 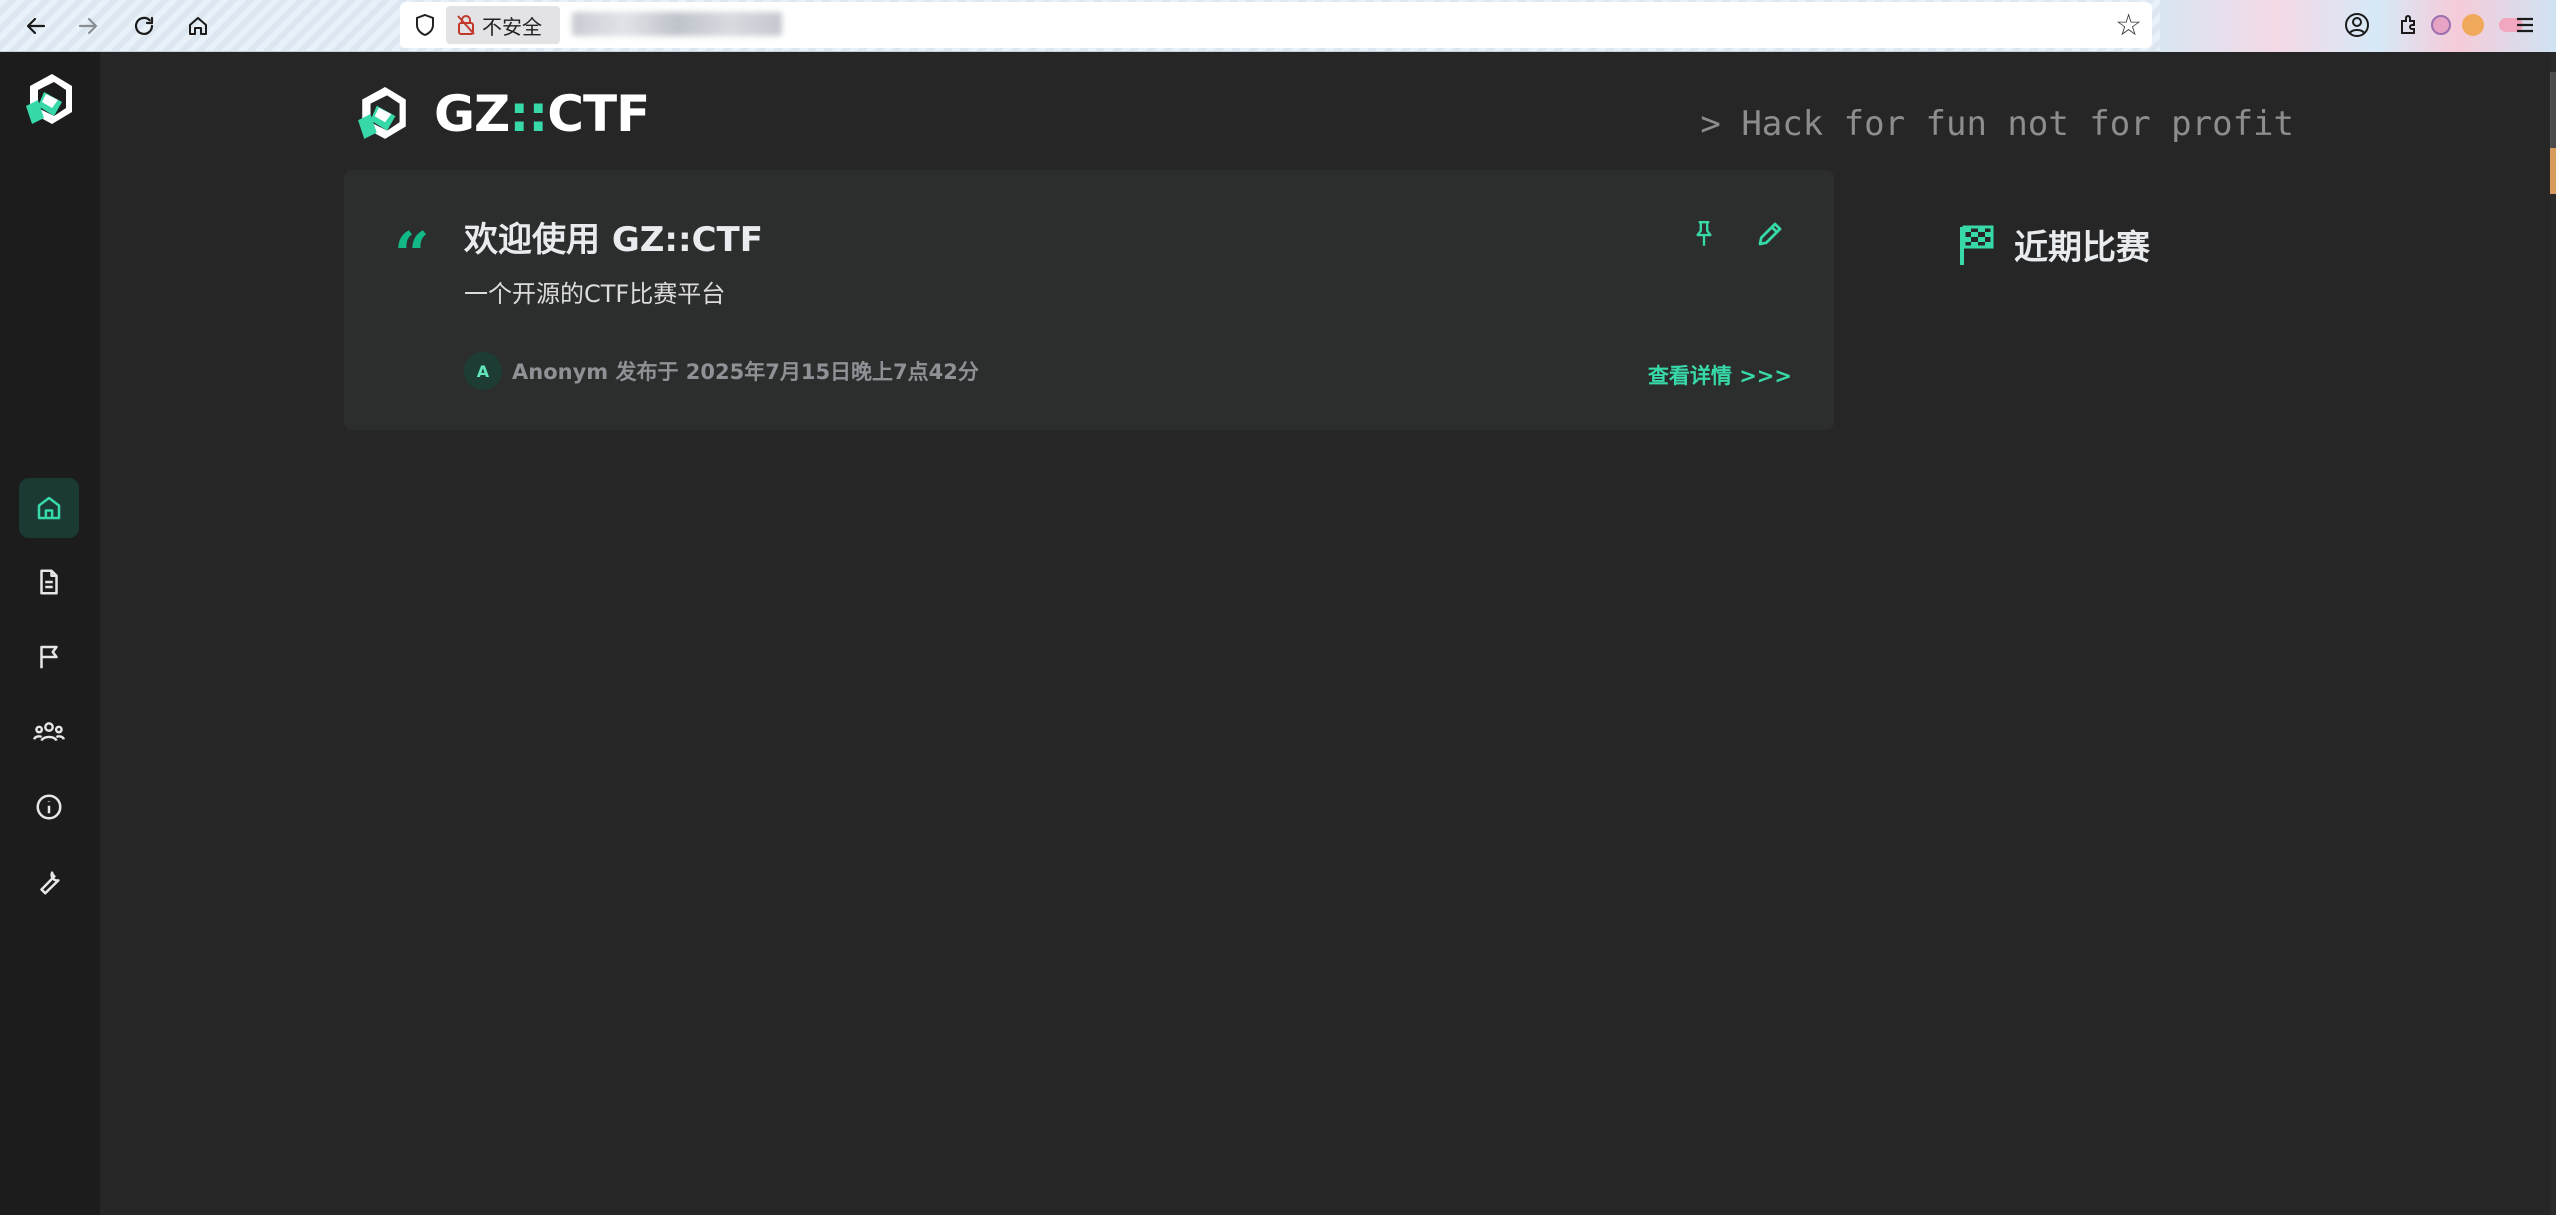 What do you see at coordinates (412, 254) in the screenshot?
I see `quote-icon: “` at bounding box center [412, 254].